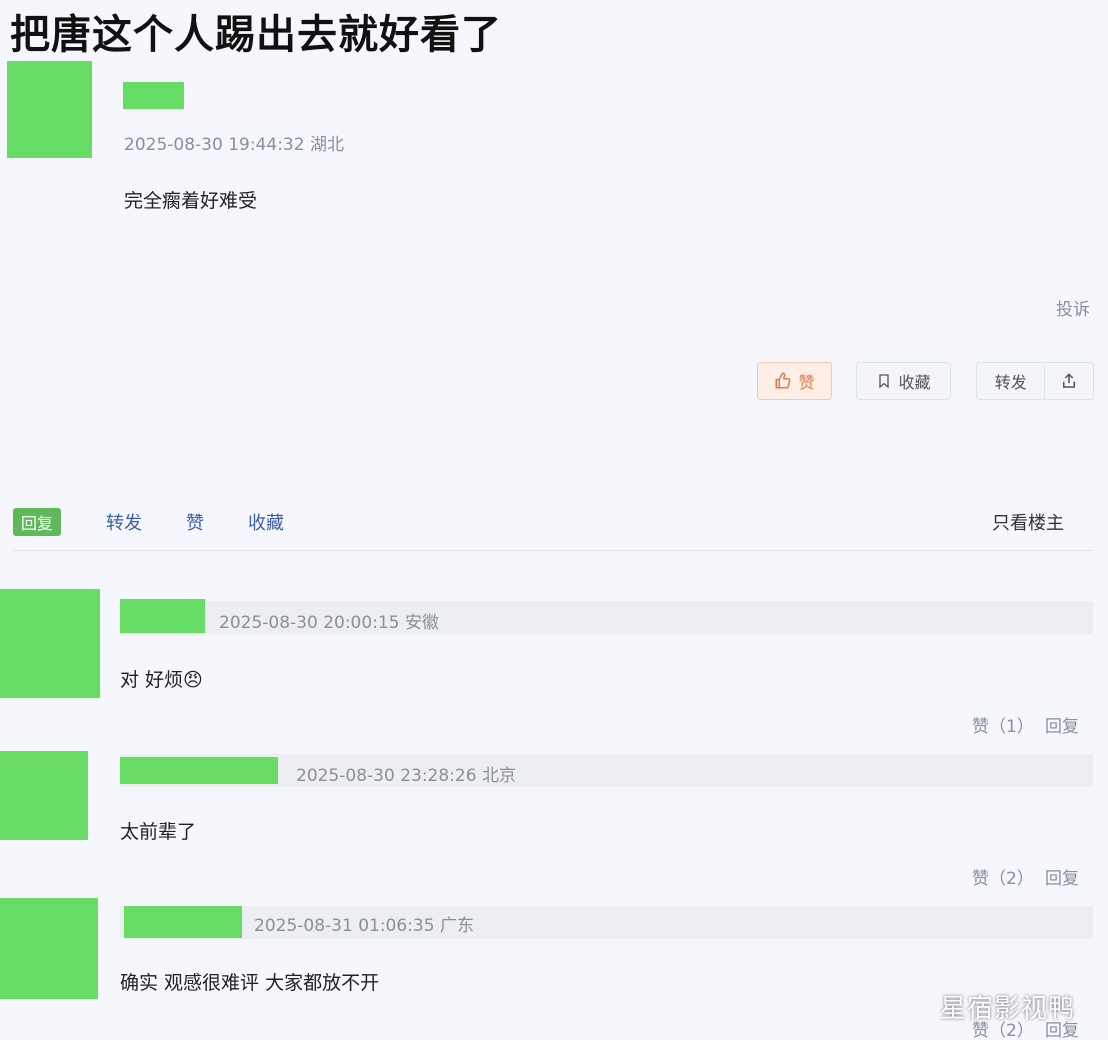 This screenshot has height=1040, width=1108. I want to click on reply-timestamp: 2025-08-30 23:28:26 北京, so click(406, 776).